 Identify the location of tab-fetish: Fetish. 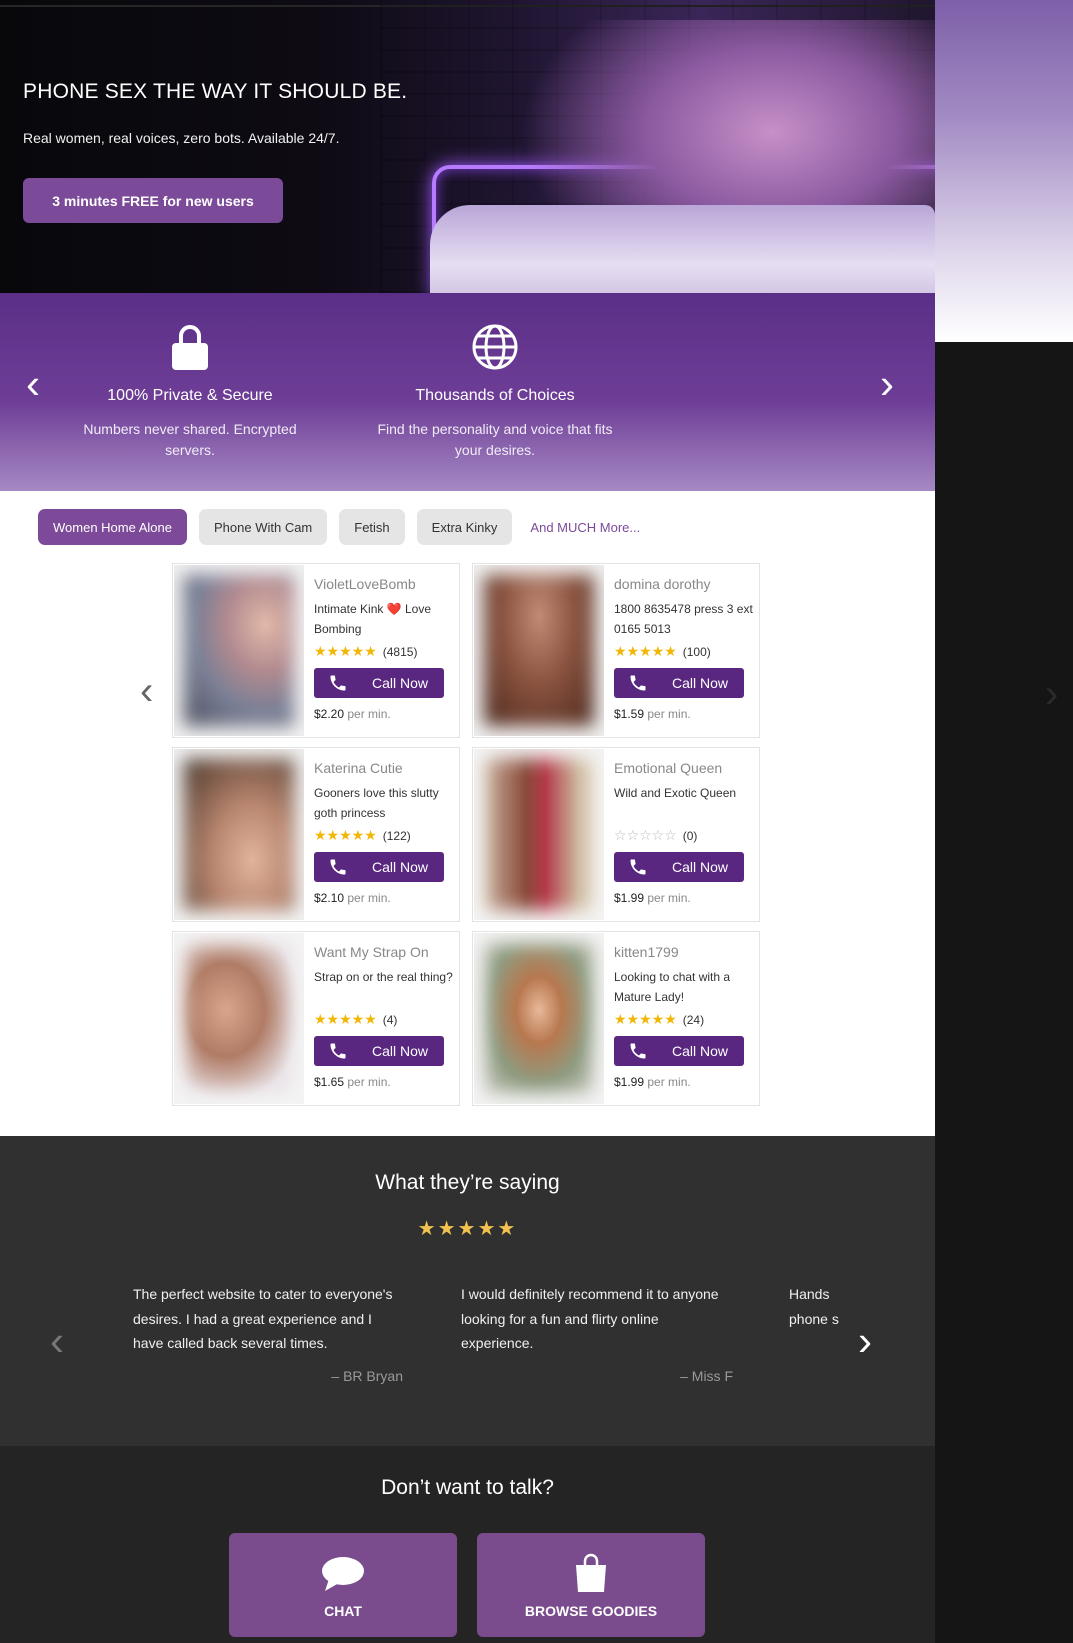
(372, 527).